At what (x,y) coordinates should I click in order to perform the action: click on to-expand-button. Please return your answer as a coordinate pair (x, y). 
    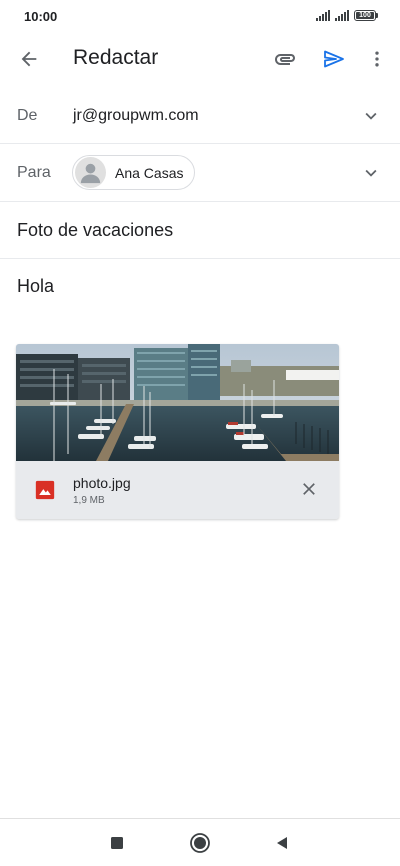
    Looking at the image, I should click on (371, 173).